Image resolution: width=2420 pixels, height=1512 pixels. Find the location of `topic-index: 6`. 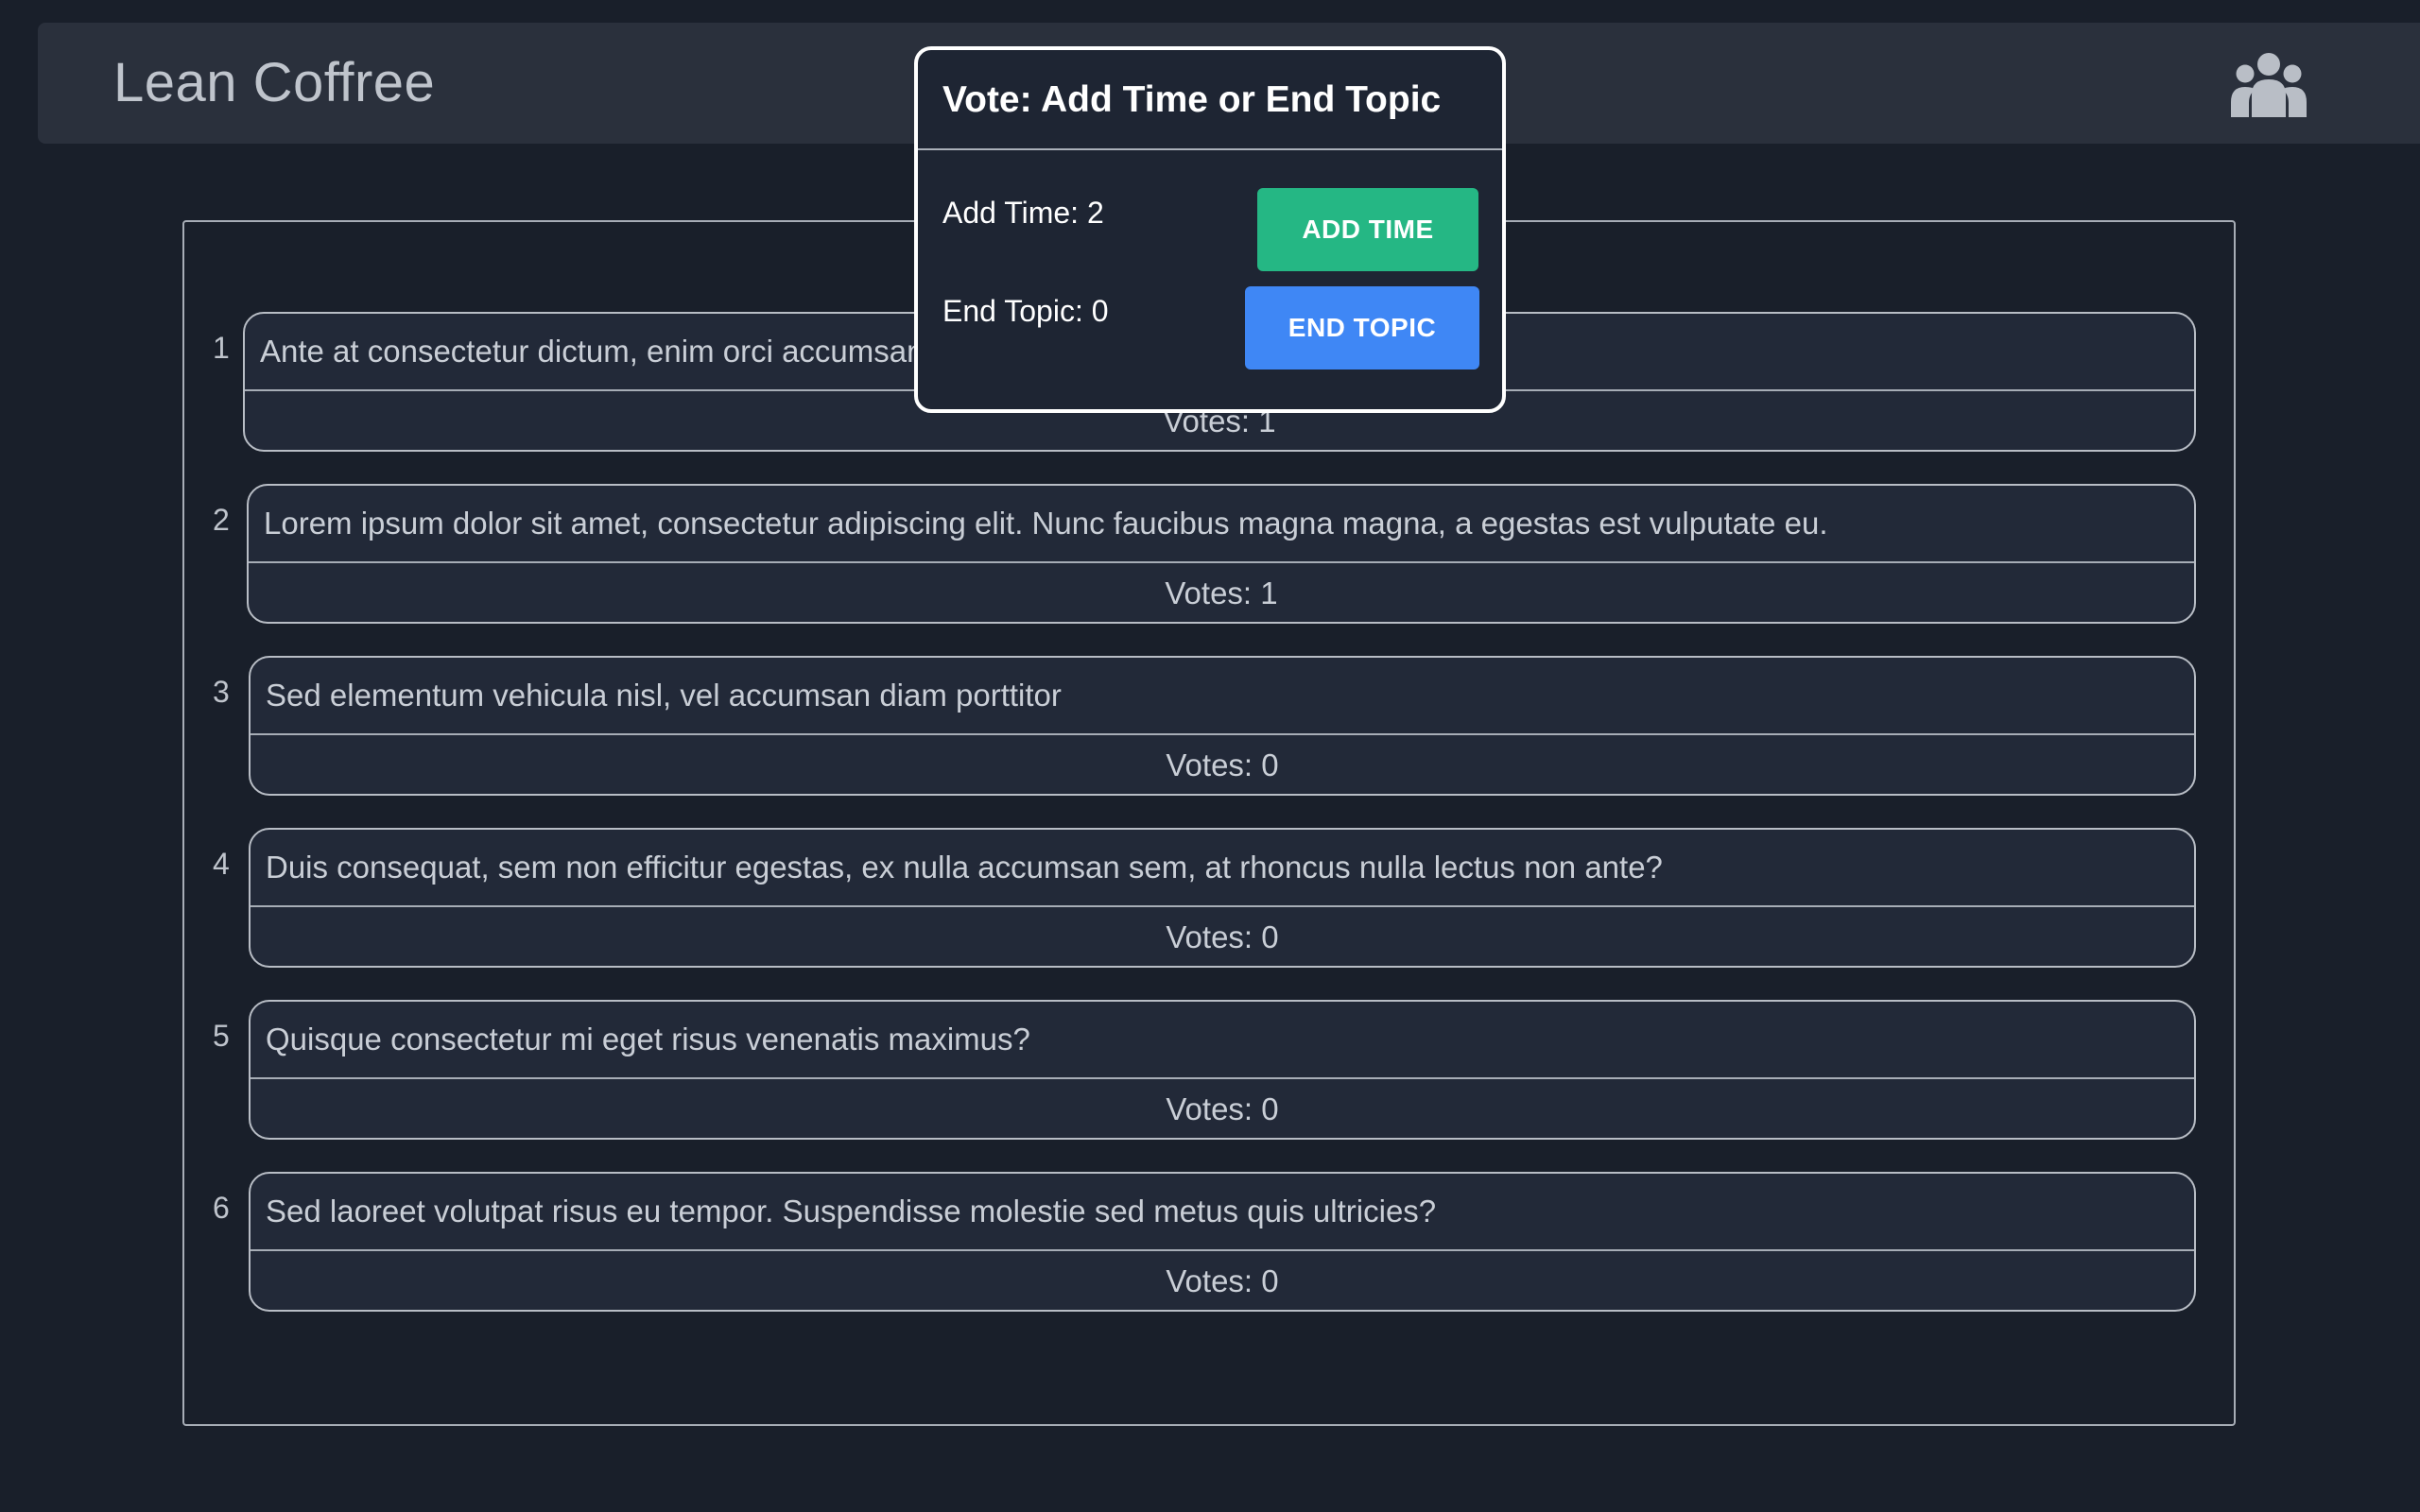

topic-index: 6 is located at coordinates (221, 1208).